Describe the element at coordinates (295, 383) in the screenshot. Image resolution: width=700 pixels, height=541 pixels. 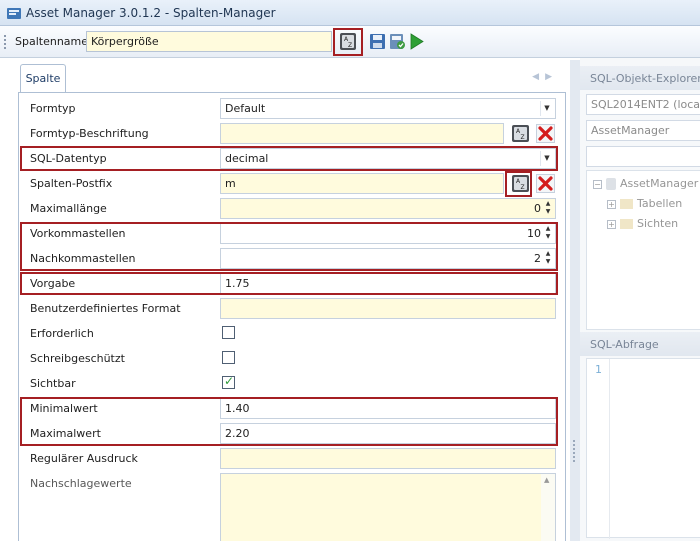
I see `row-sichtbar: Sichtbar` at that location.